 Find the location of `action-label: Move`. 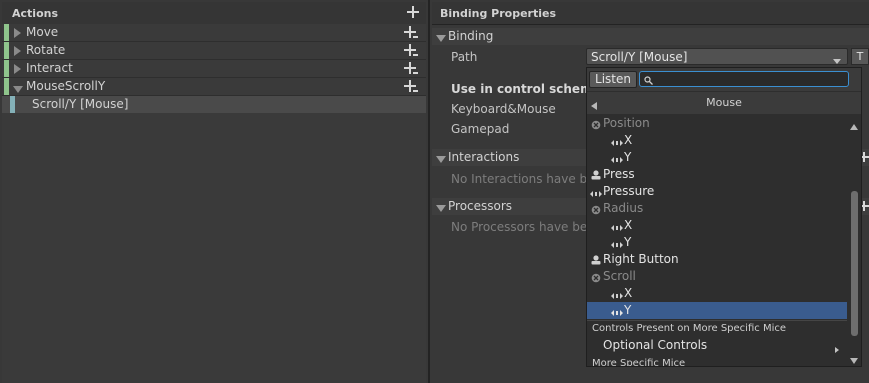

action-label: Move is located at coordinates (42, 32).